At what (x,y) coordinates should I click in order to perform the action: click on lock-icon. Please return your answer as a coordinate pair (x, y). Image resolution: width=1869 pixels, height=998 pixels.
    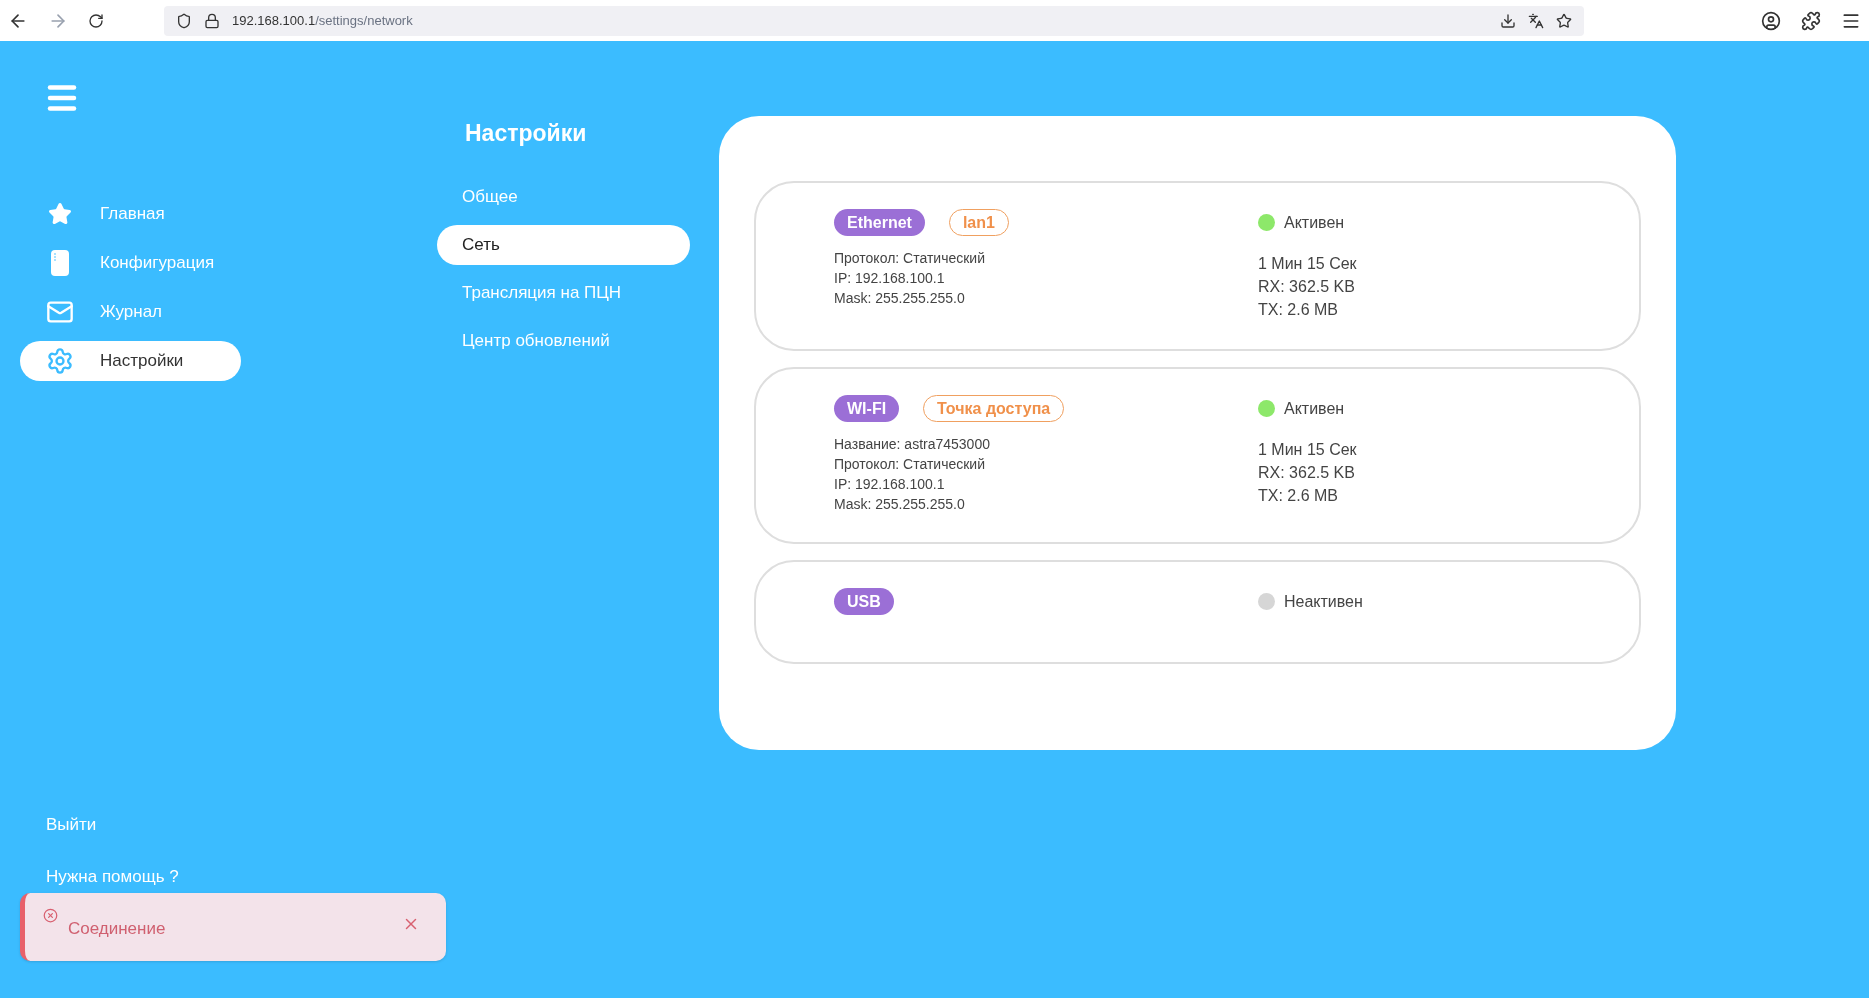
    Looking at the image, I should click on (212, 20).